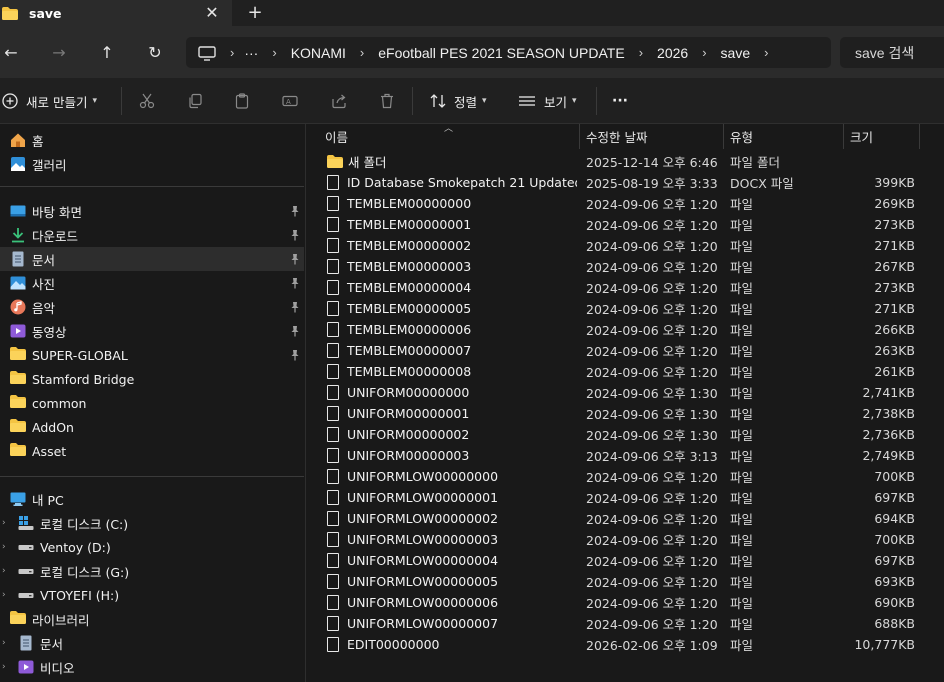 This screenshot has width=944, height=682. I want to click on sidebar-item-drive-2: › 로컬 디스크 (G:), so click(152, 571).